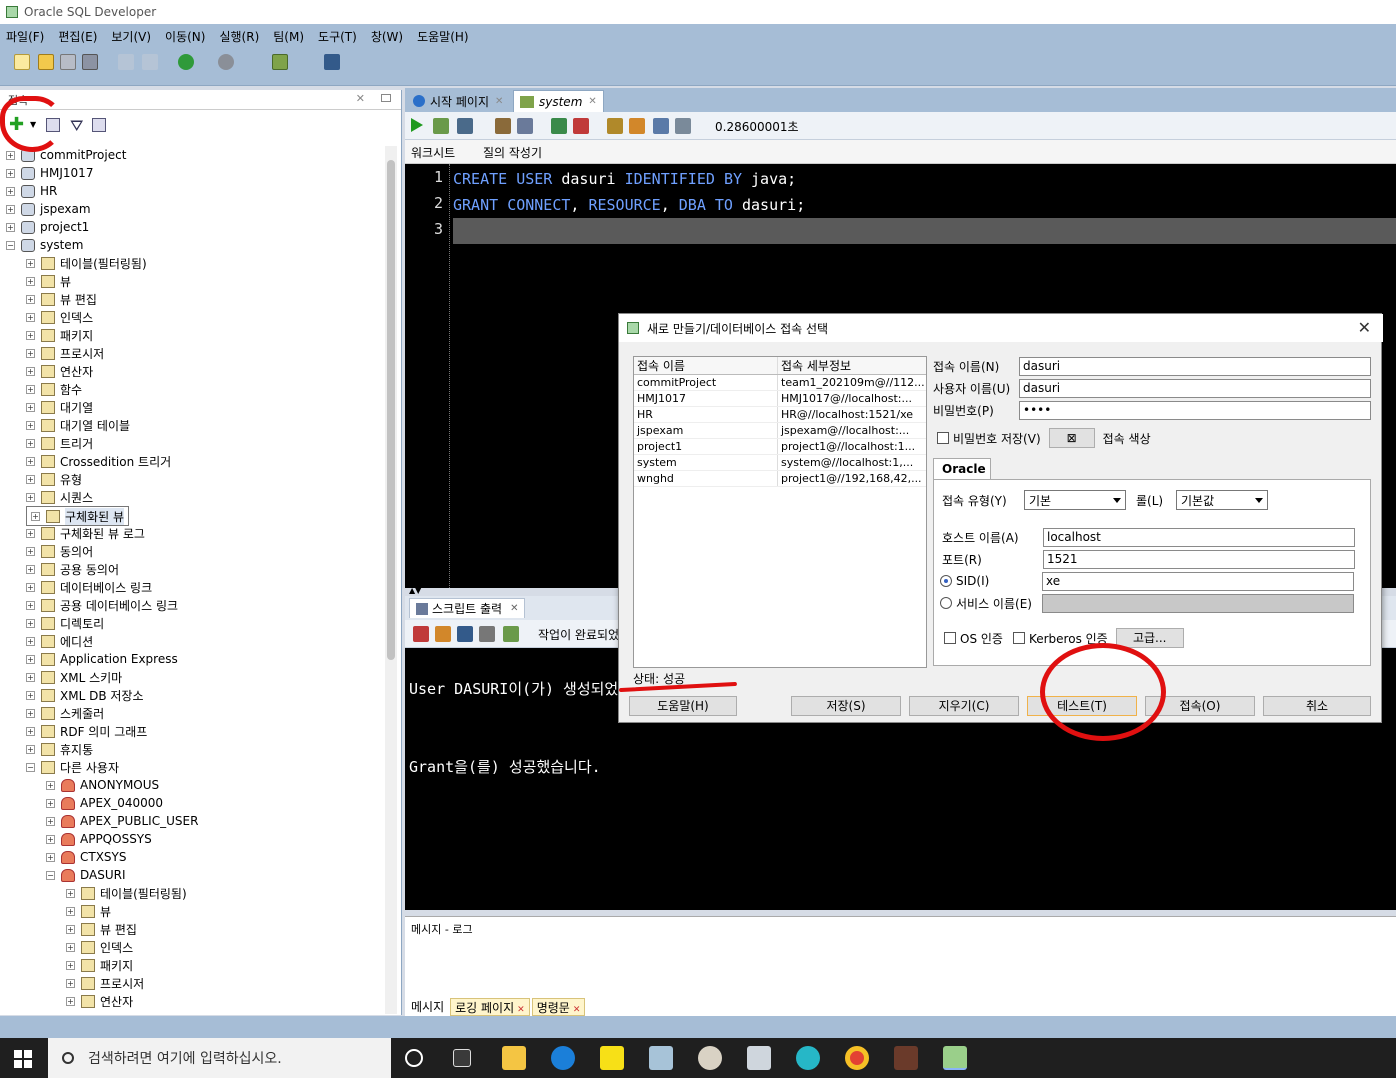  What do you see at coordinates (465, 126) in the screenshot?
I see `autotrace-icon` at bounding box center [465, 126].